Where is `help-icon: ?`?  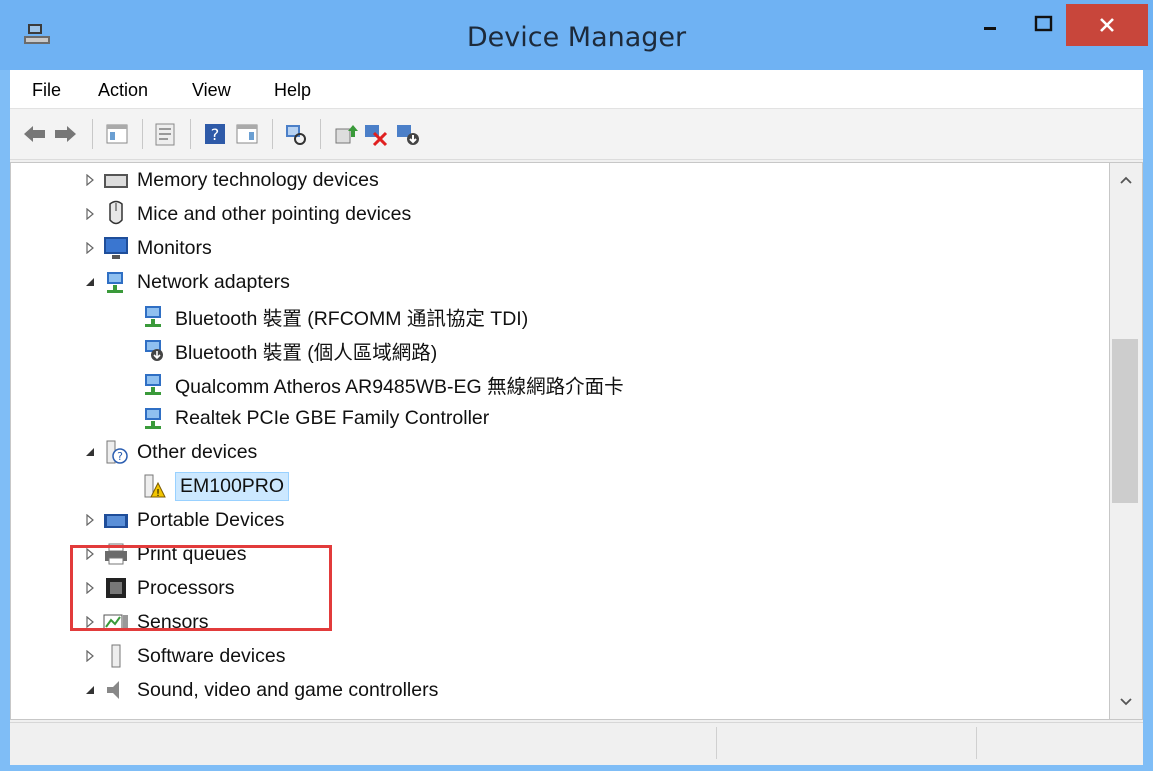
help-icon: ? is located at coordinates (215, 134).